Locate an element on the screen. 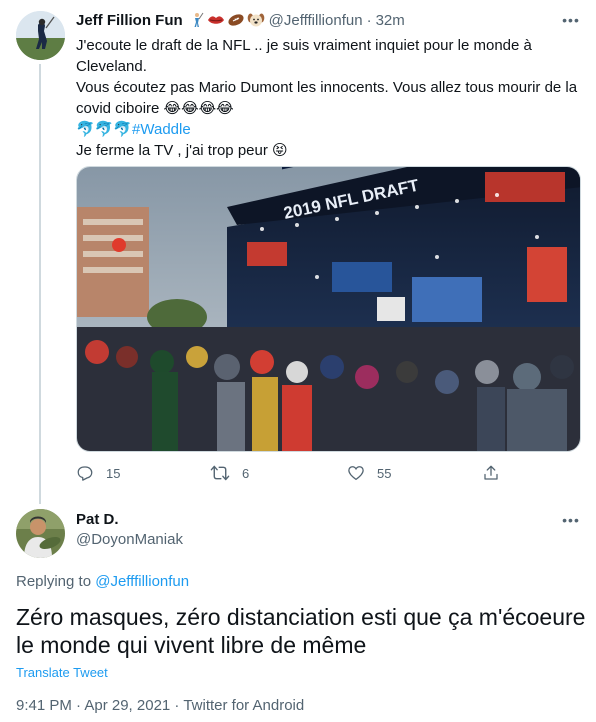 Image resolution: width=596 pixels, height=722 pixels. retweet-button: 6 is located at coordinates (229, 473).